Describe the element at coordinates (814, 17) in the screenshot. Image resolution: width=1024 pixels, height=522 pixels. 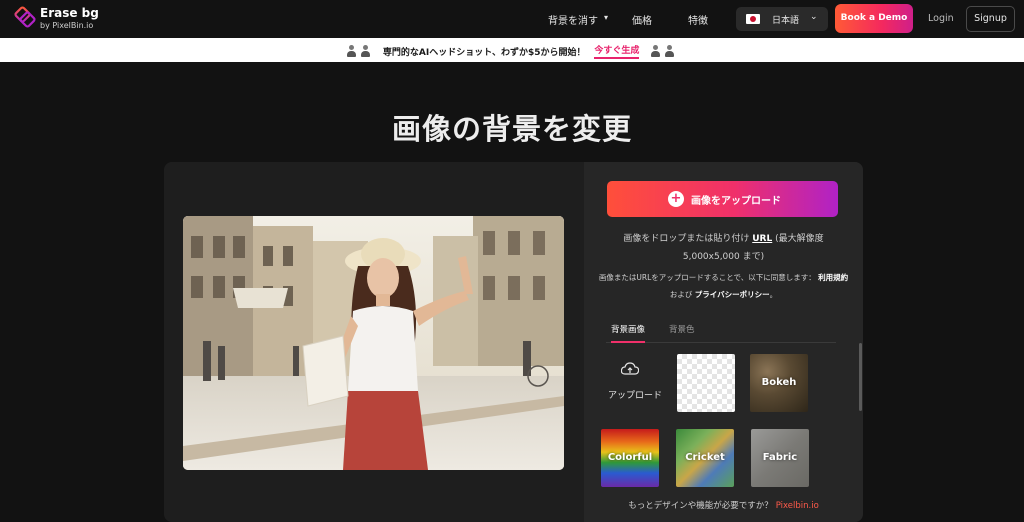
I see `chevron-down-icon: ⌄` at that location.